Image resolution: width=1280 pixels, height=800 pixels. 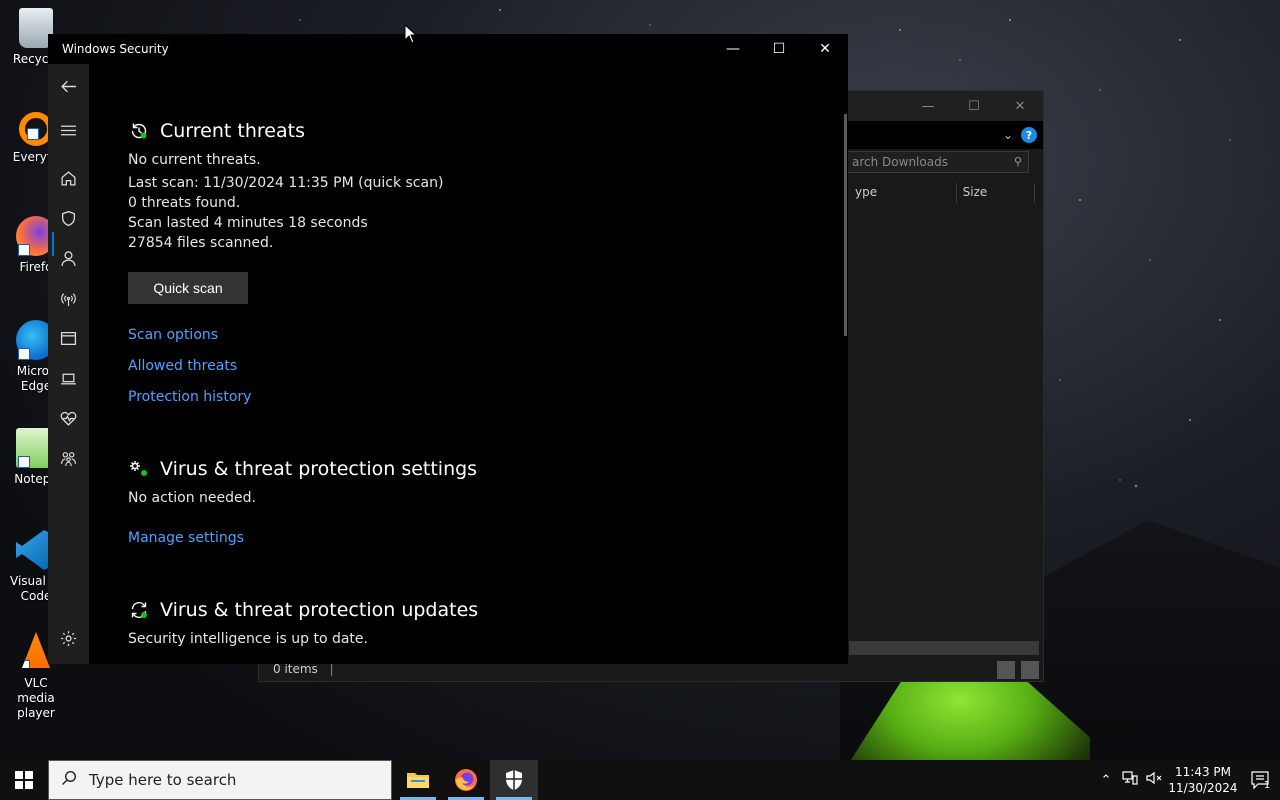 I want to click on protection-history-link: Protection history, so click(x=478, y=397).